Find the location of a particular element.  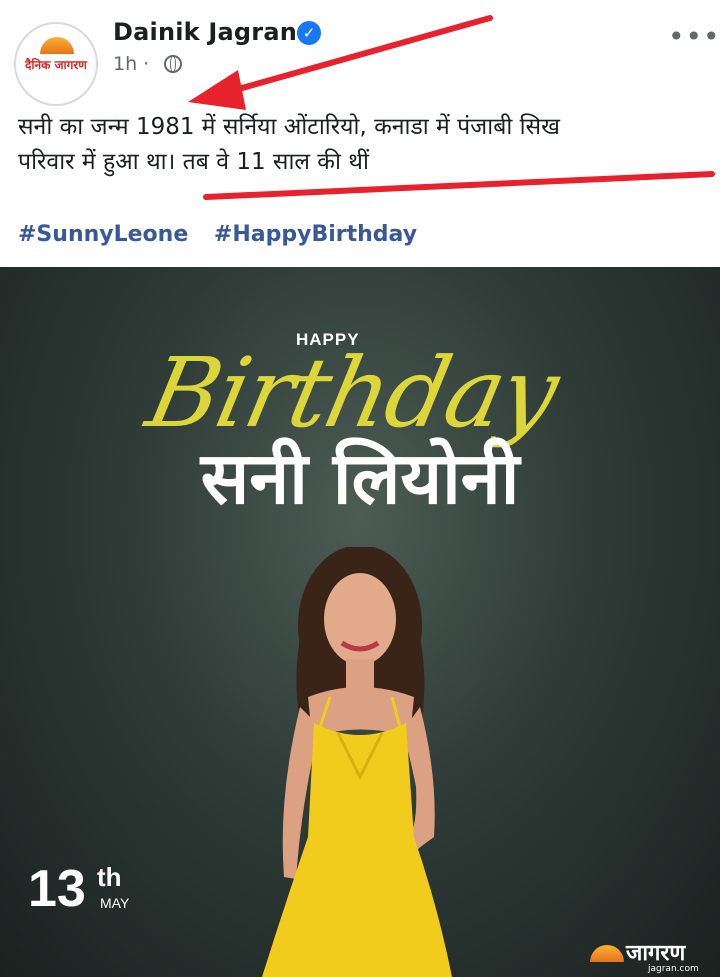

brand-name: जागरण is located at coordinates (656, 953).